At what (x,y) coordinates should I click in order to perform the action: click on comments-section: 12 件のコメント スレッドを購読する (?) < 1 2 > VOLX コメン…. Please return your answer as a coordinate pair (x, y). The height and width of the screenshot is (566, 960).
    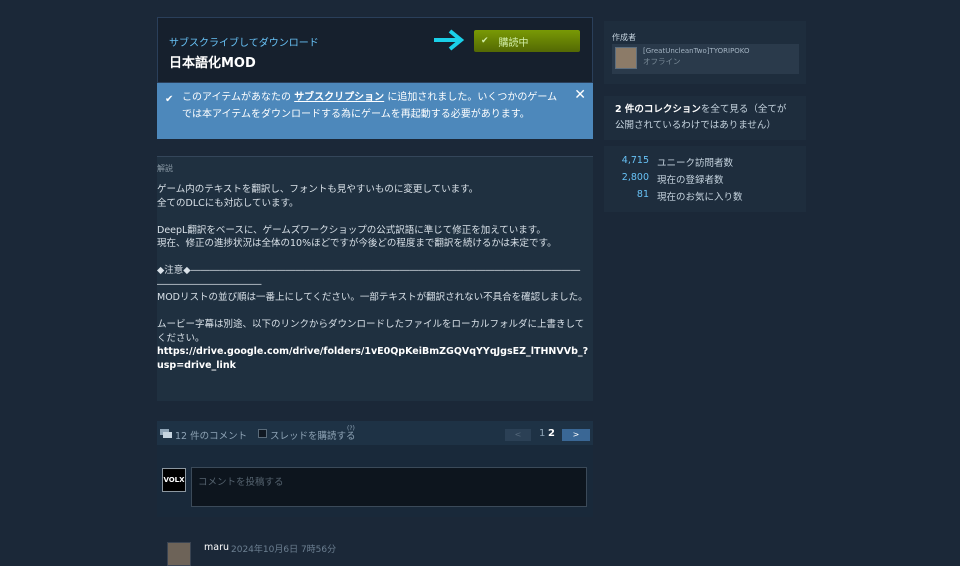
    Looking at the image, I should click on (375, 469).